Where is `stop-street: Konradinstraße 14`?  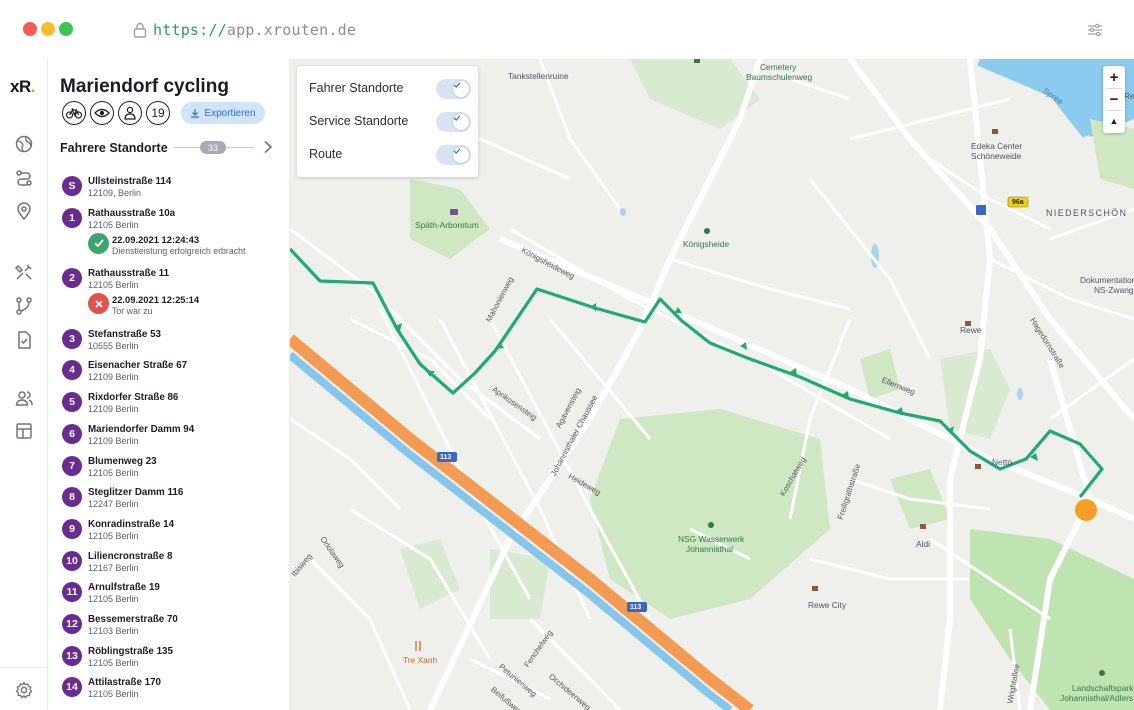
stop-street: Konradinstraße 14 is located at coordinates (131, 524).